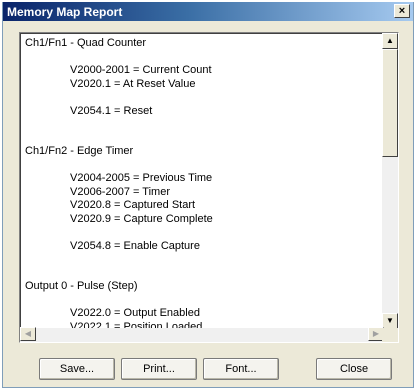 The image size is (416, 390). What do you see at coordinates (135, 245) in the screenshot?
I see `report-entry: V2054.8 = Enable Capture` at bounding box center [135, 245].